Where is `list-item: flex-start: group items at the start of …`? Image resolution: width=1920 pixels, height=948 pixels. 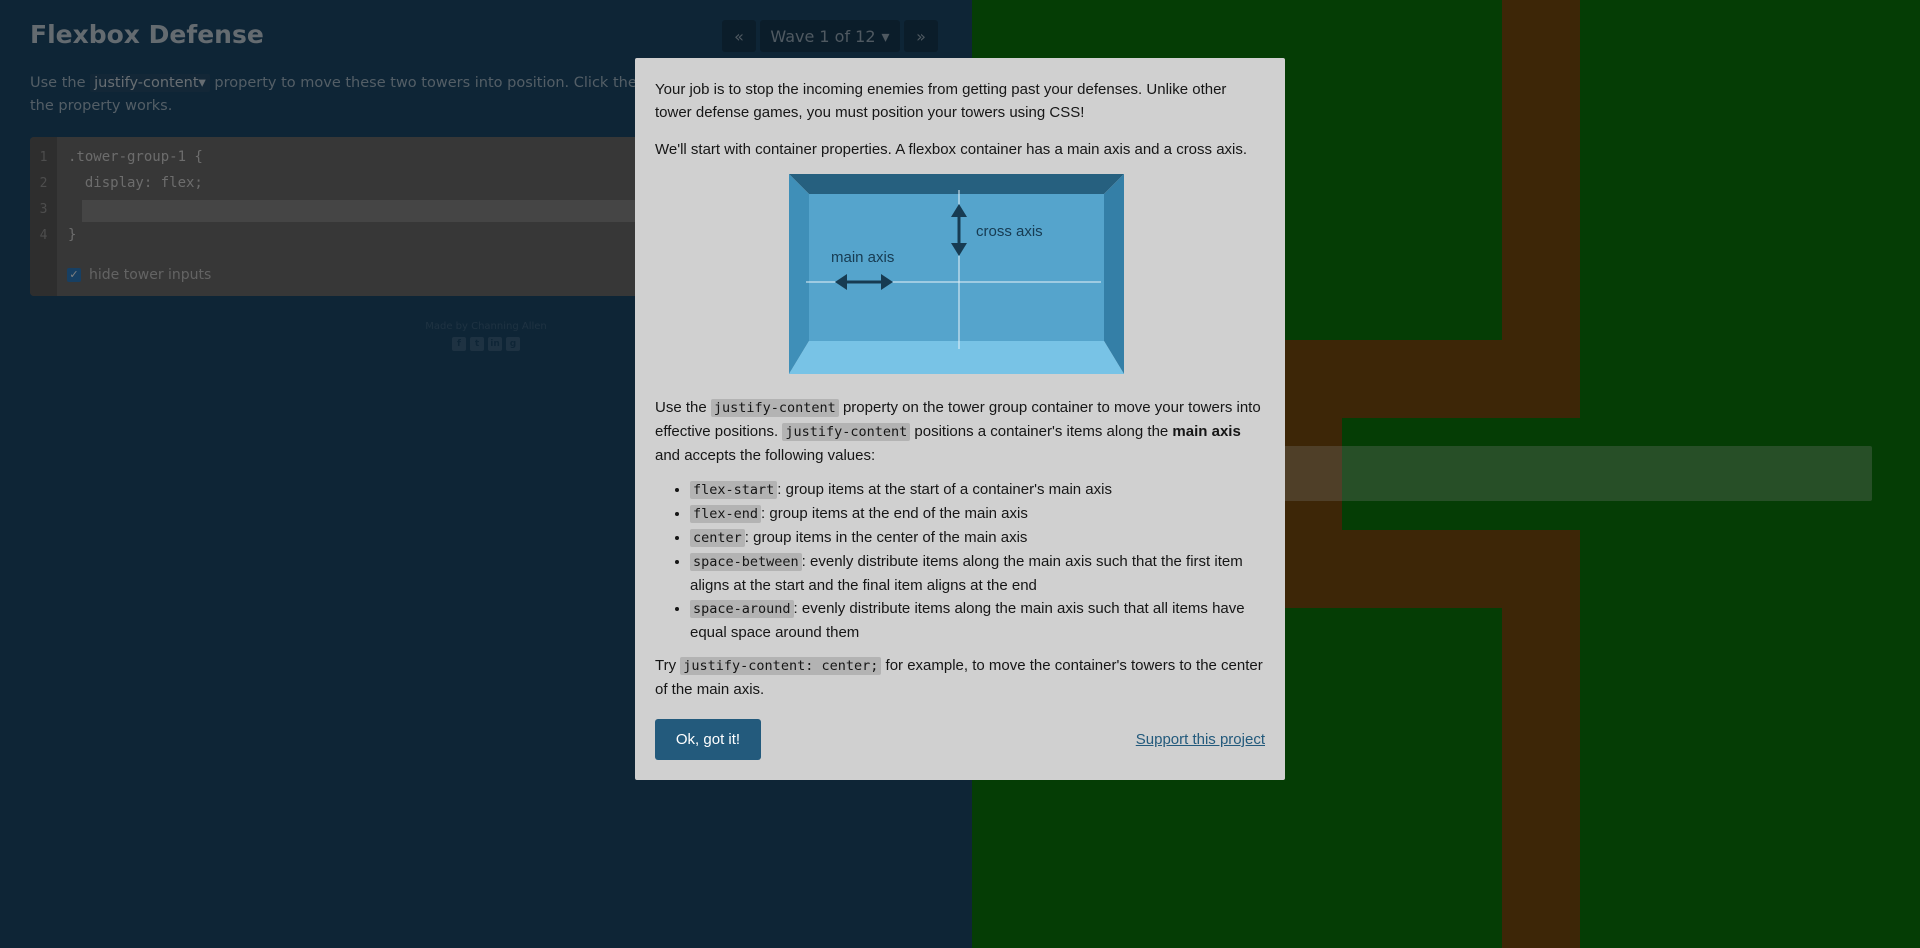 list-item: flex-start: group items at the start of … is located at coordinates (978, 490).